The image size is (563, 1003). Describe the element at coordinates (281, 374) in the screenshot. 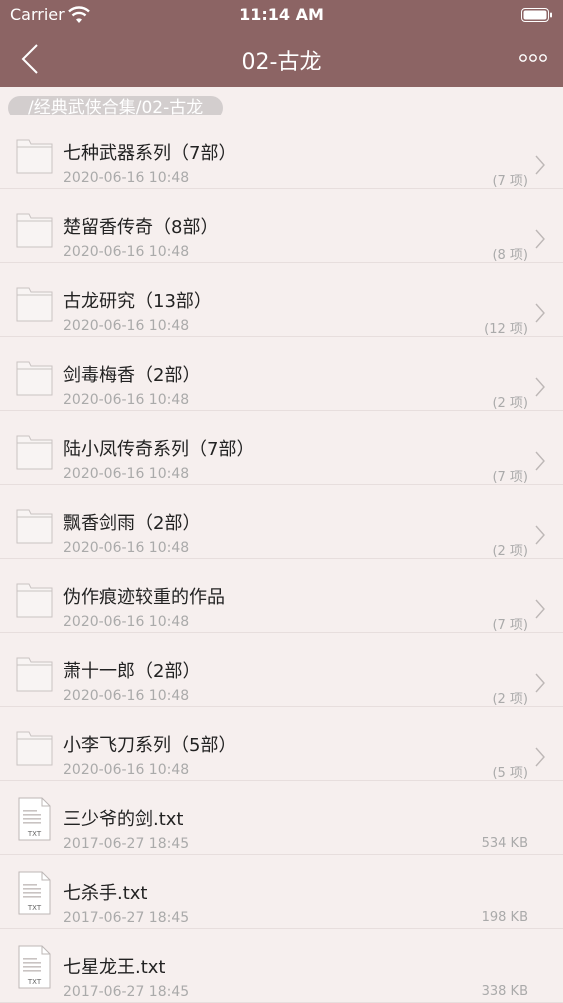

I see `folder-row: 剑毒梅香（2部） 2020-06-16 10:48 (2 项)` at that location.